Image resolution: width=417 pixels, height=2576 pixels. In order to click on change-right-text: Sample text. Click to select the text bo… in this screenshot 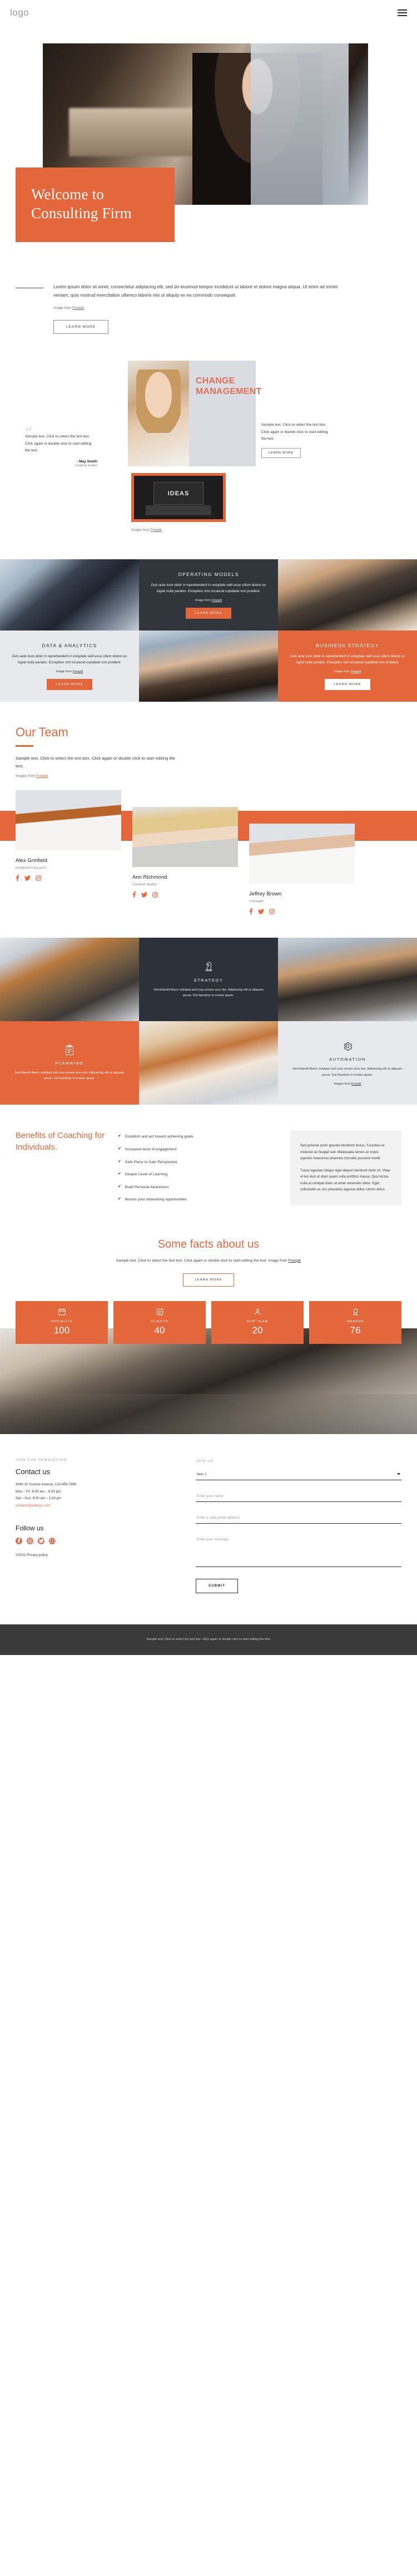, I will do `click(294, 432)`.